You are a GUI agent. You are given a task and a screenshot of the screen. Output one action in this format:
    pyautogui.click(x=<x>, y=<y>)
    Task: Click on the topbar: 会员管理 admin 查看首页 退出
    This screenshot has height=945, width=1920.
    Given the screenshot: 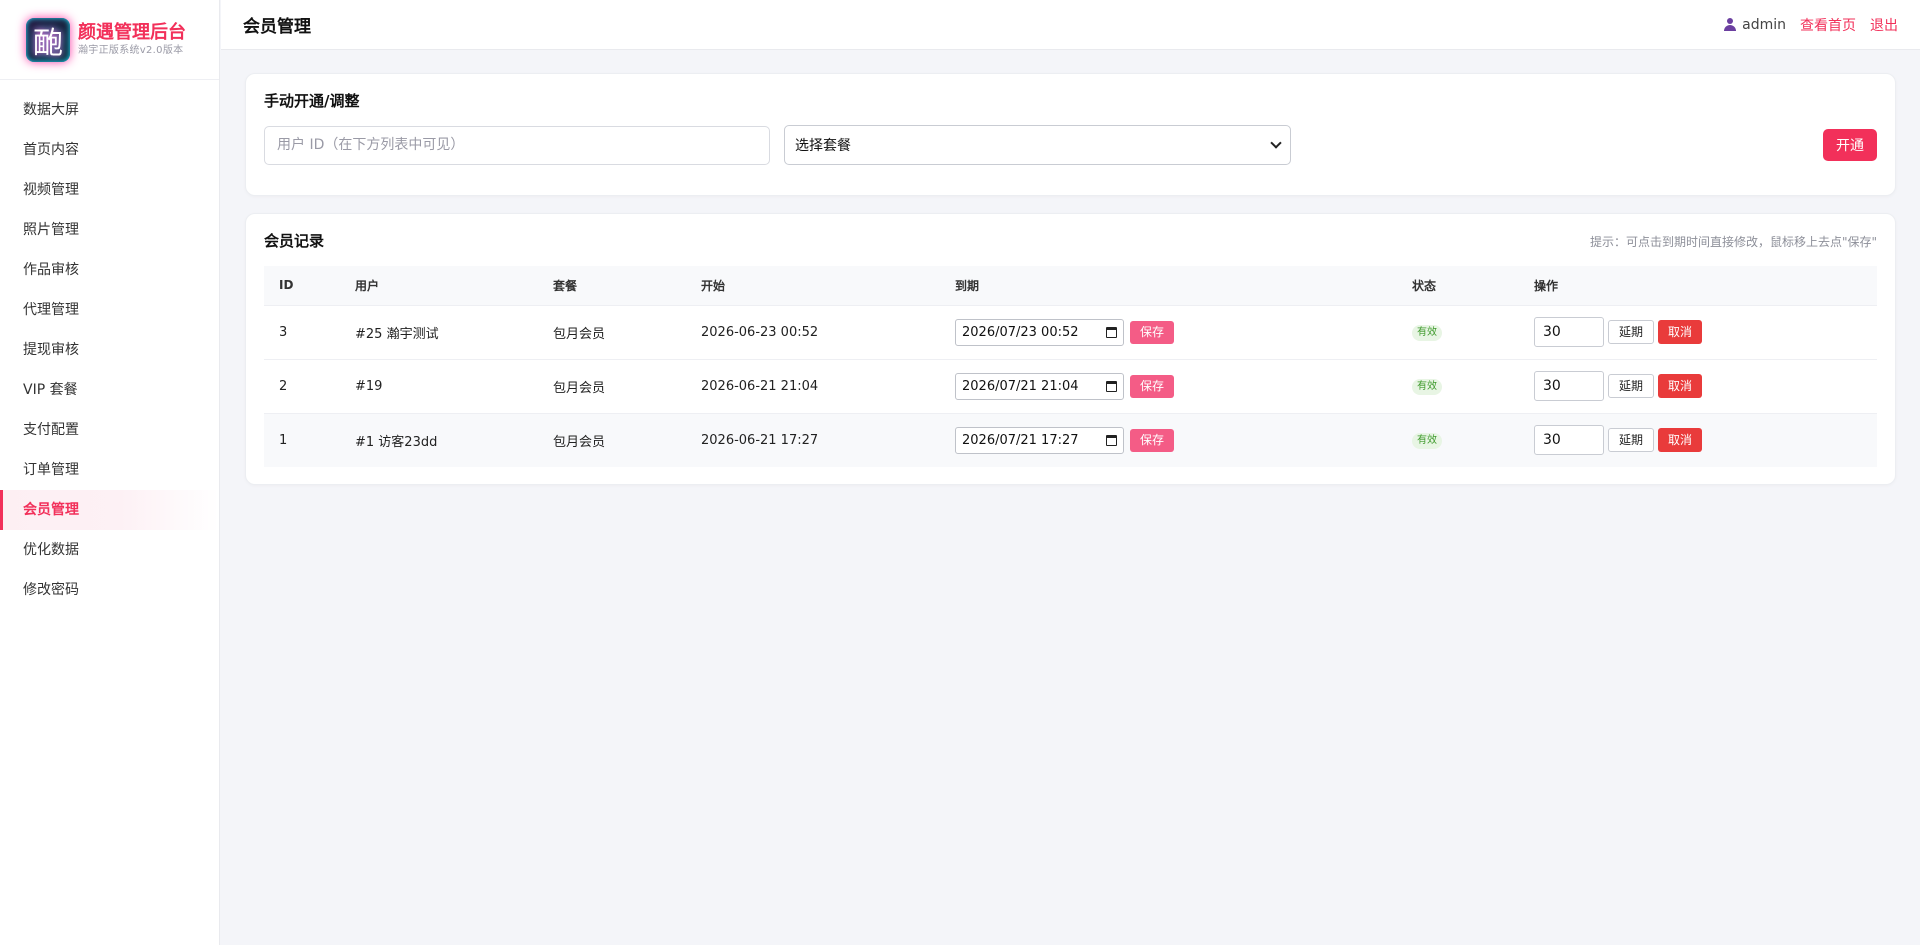 What is the action you would take?
    pyautogui.click(x=1070, y=25)
    